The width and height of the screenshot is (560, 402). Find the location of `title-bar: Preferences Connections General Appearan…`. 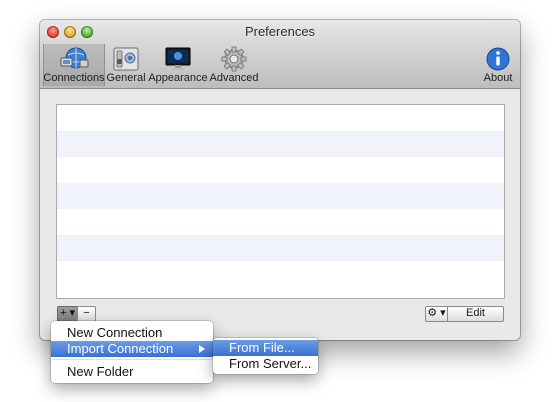

title-bar: Preferences Connections General Appearan… is located at coordinates (280, 54).